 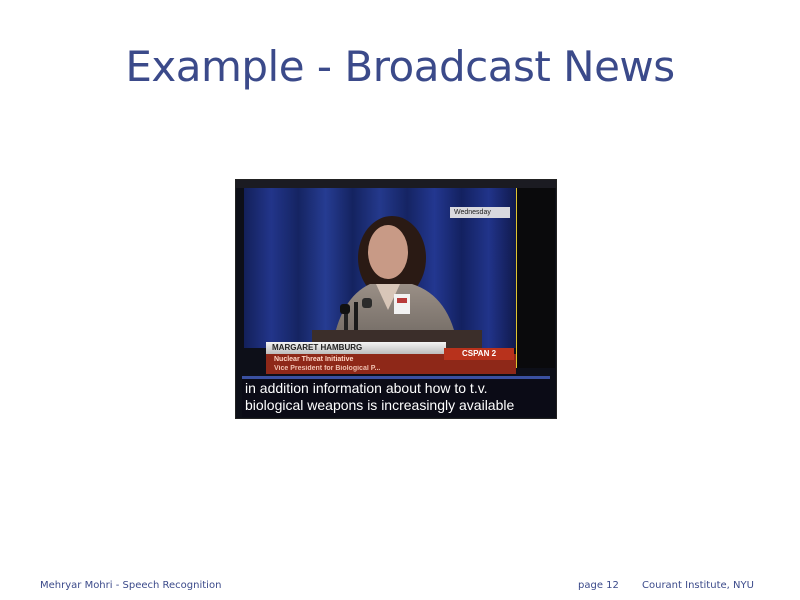 What do you see at coordinates (480, 212) in the screenshot?
I see `date-tag: Wednesday` at bounding box center [480, 212].